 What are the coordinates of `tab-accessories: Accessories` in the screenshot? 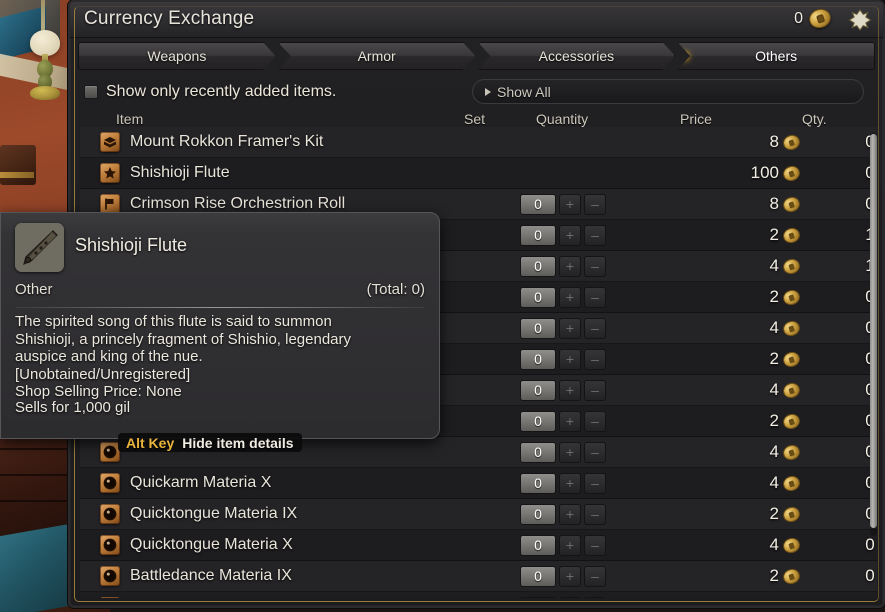 It's located at (577, 56).